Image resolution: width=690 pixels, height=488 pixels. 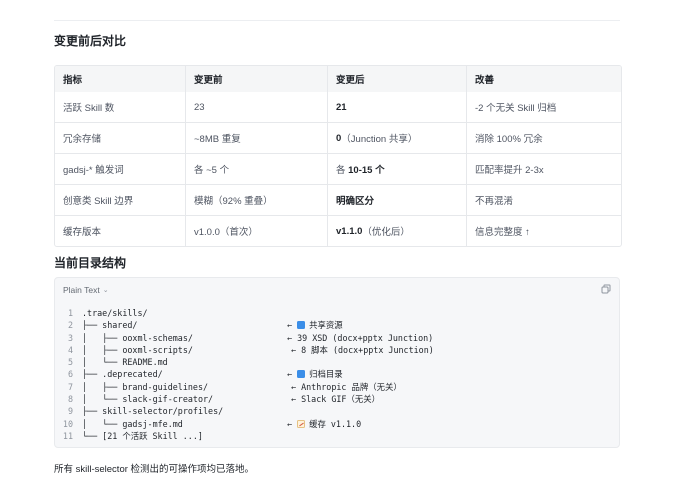 I want to click on language-selector: Plain Text ⌄, so click(x=86, y=290).